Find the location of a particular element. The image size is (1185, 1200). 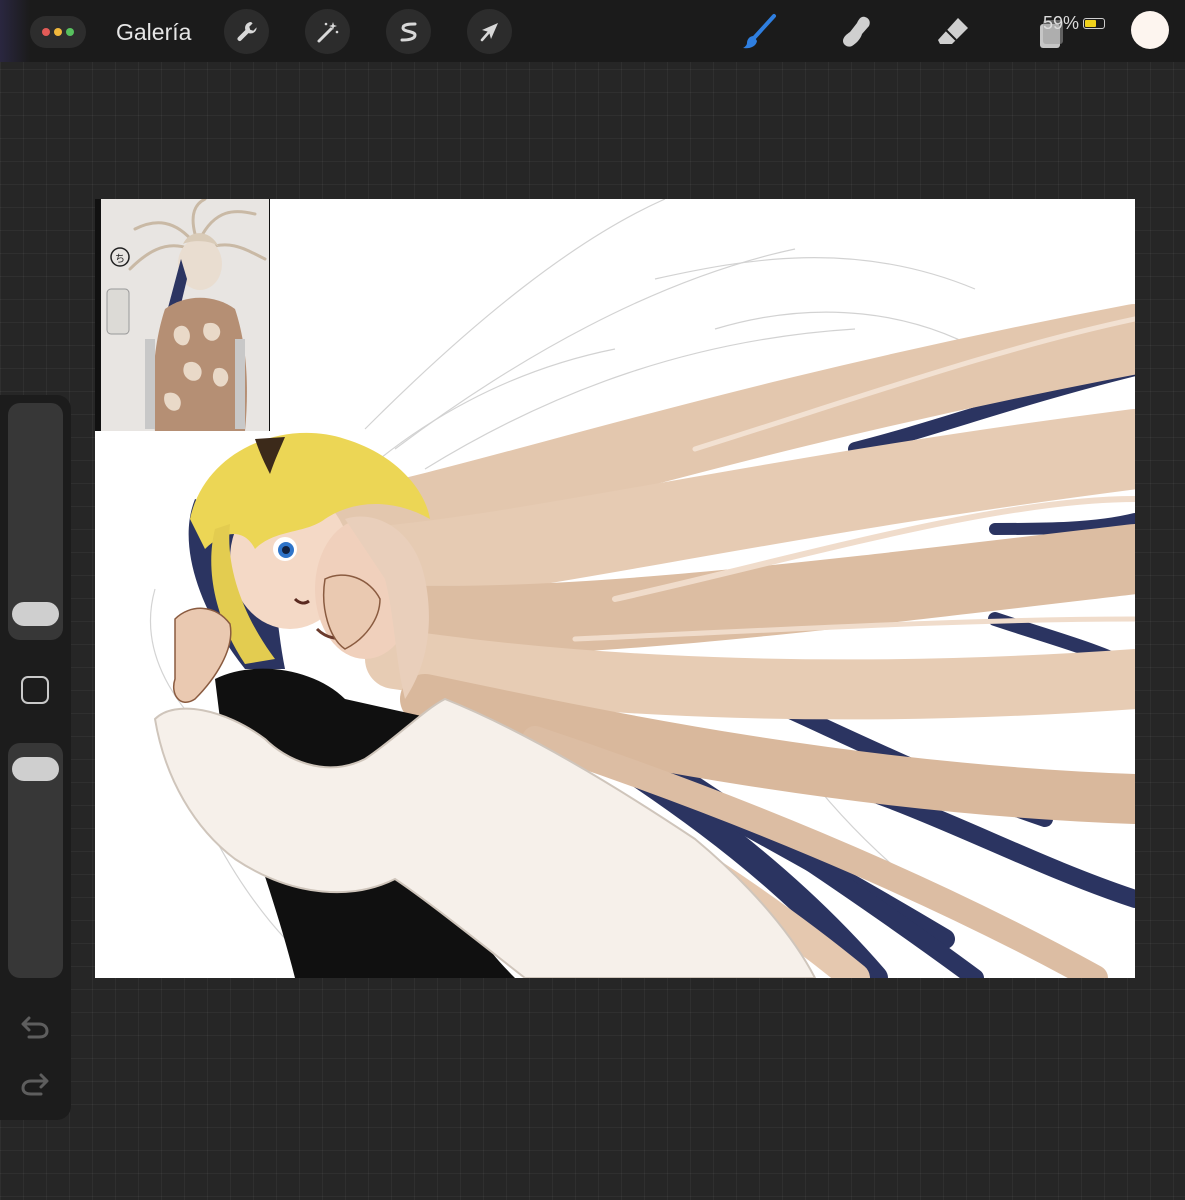

smudge-finger-icon is located at coordinates (856, 31).